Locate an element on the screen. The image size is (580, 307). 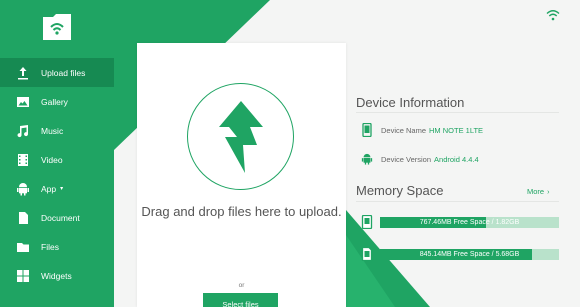
storage-bar-internal: 767.46MB Free Space / 1.82GB is located at coordinates (469, 222).